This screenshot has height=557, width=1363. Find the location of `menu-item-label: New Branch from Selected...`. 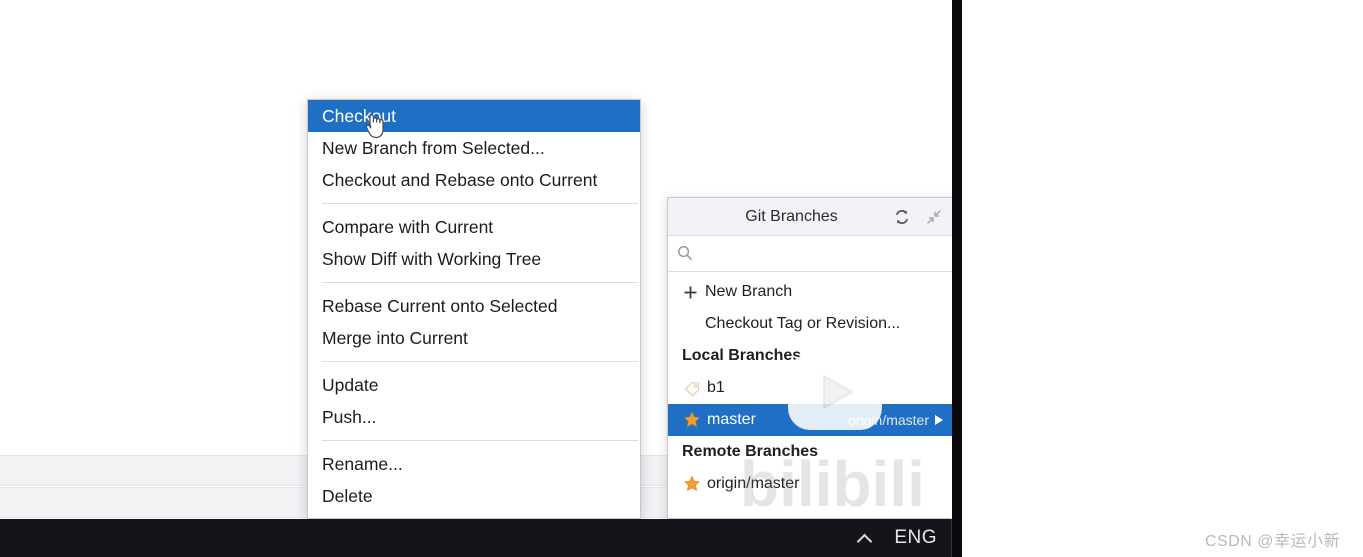

menu-item-label: New Branch from Selected... is located at coordinates (433, 147).